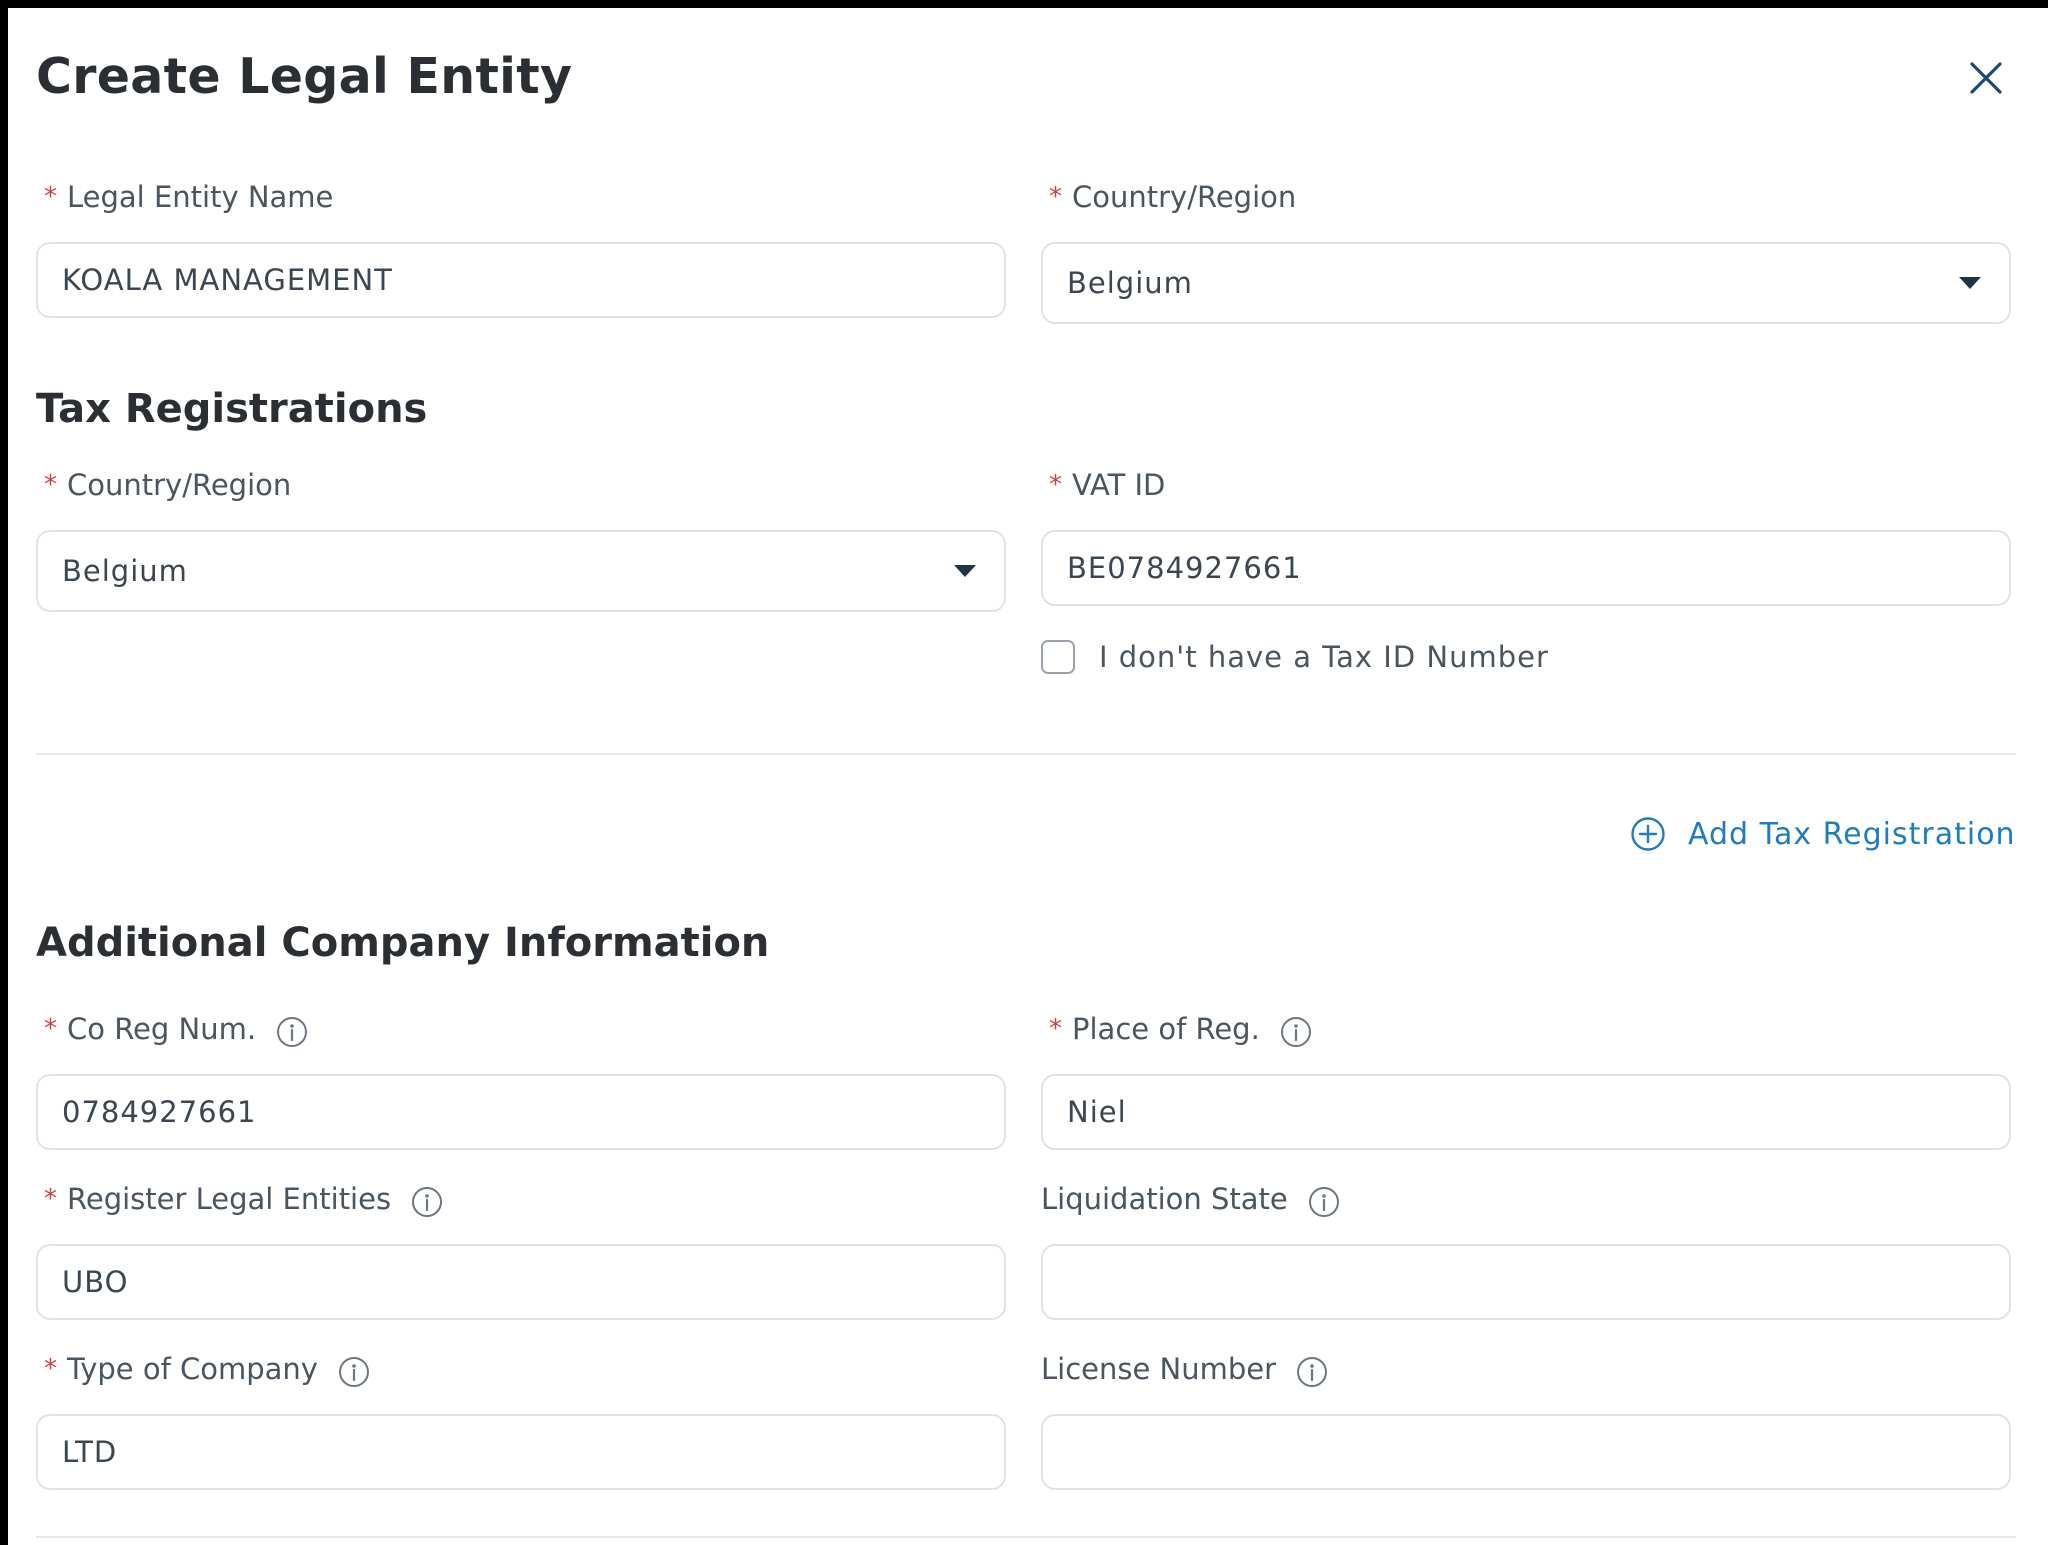 This screenshot has width=2048, height=1545. I want to click on license-number-label: License Number, so click(1184, 1369).